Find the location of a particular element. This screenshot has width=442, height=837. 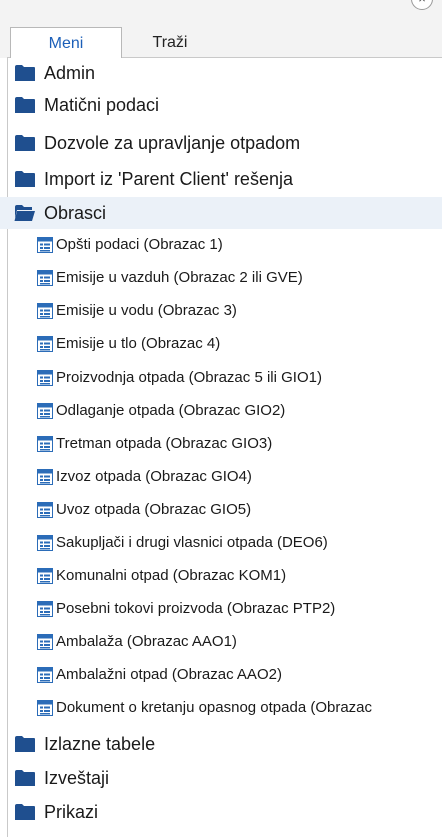

tab-trazi: Traži is located at coordinates (170, 42).